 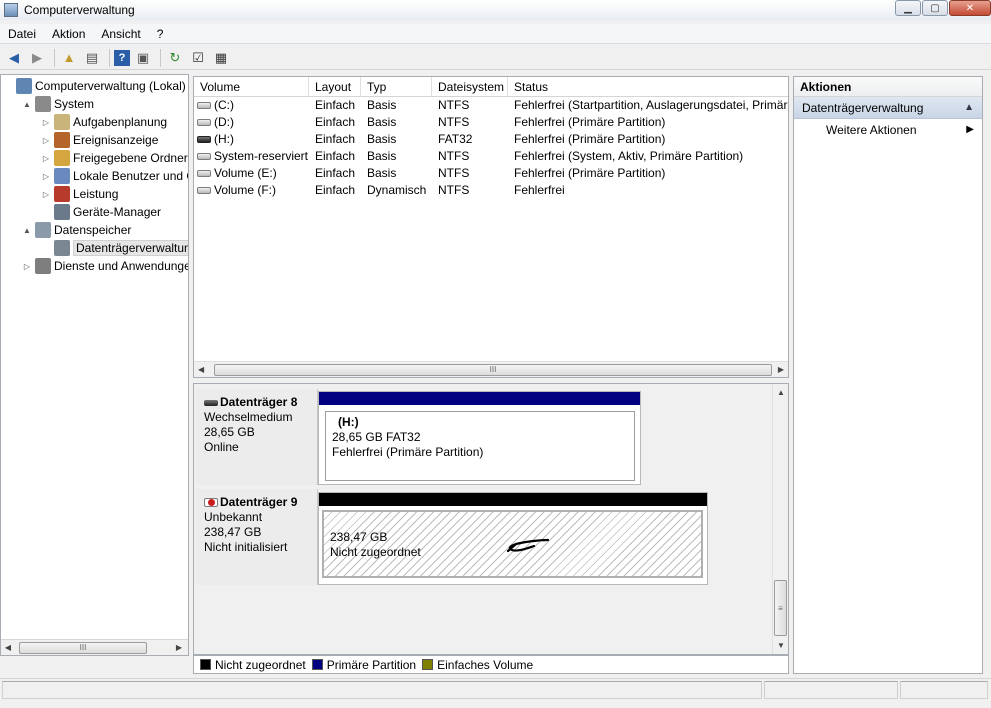 What do you see at coordinates (224, 105) in the screenshot?
I see `cell-text: (C:)` at bounding box center [224, 105].